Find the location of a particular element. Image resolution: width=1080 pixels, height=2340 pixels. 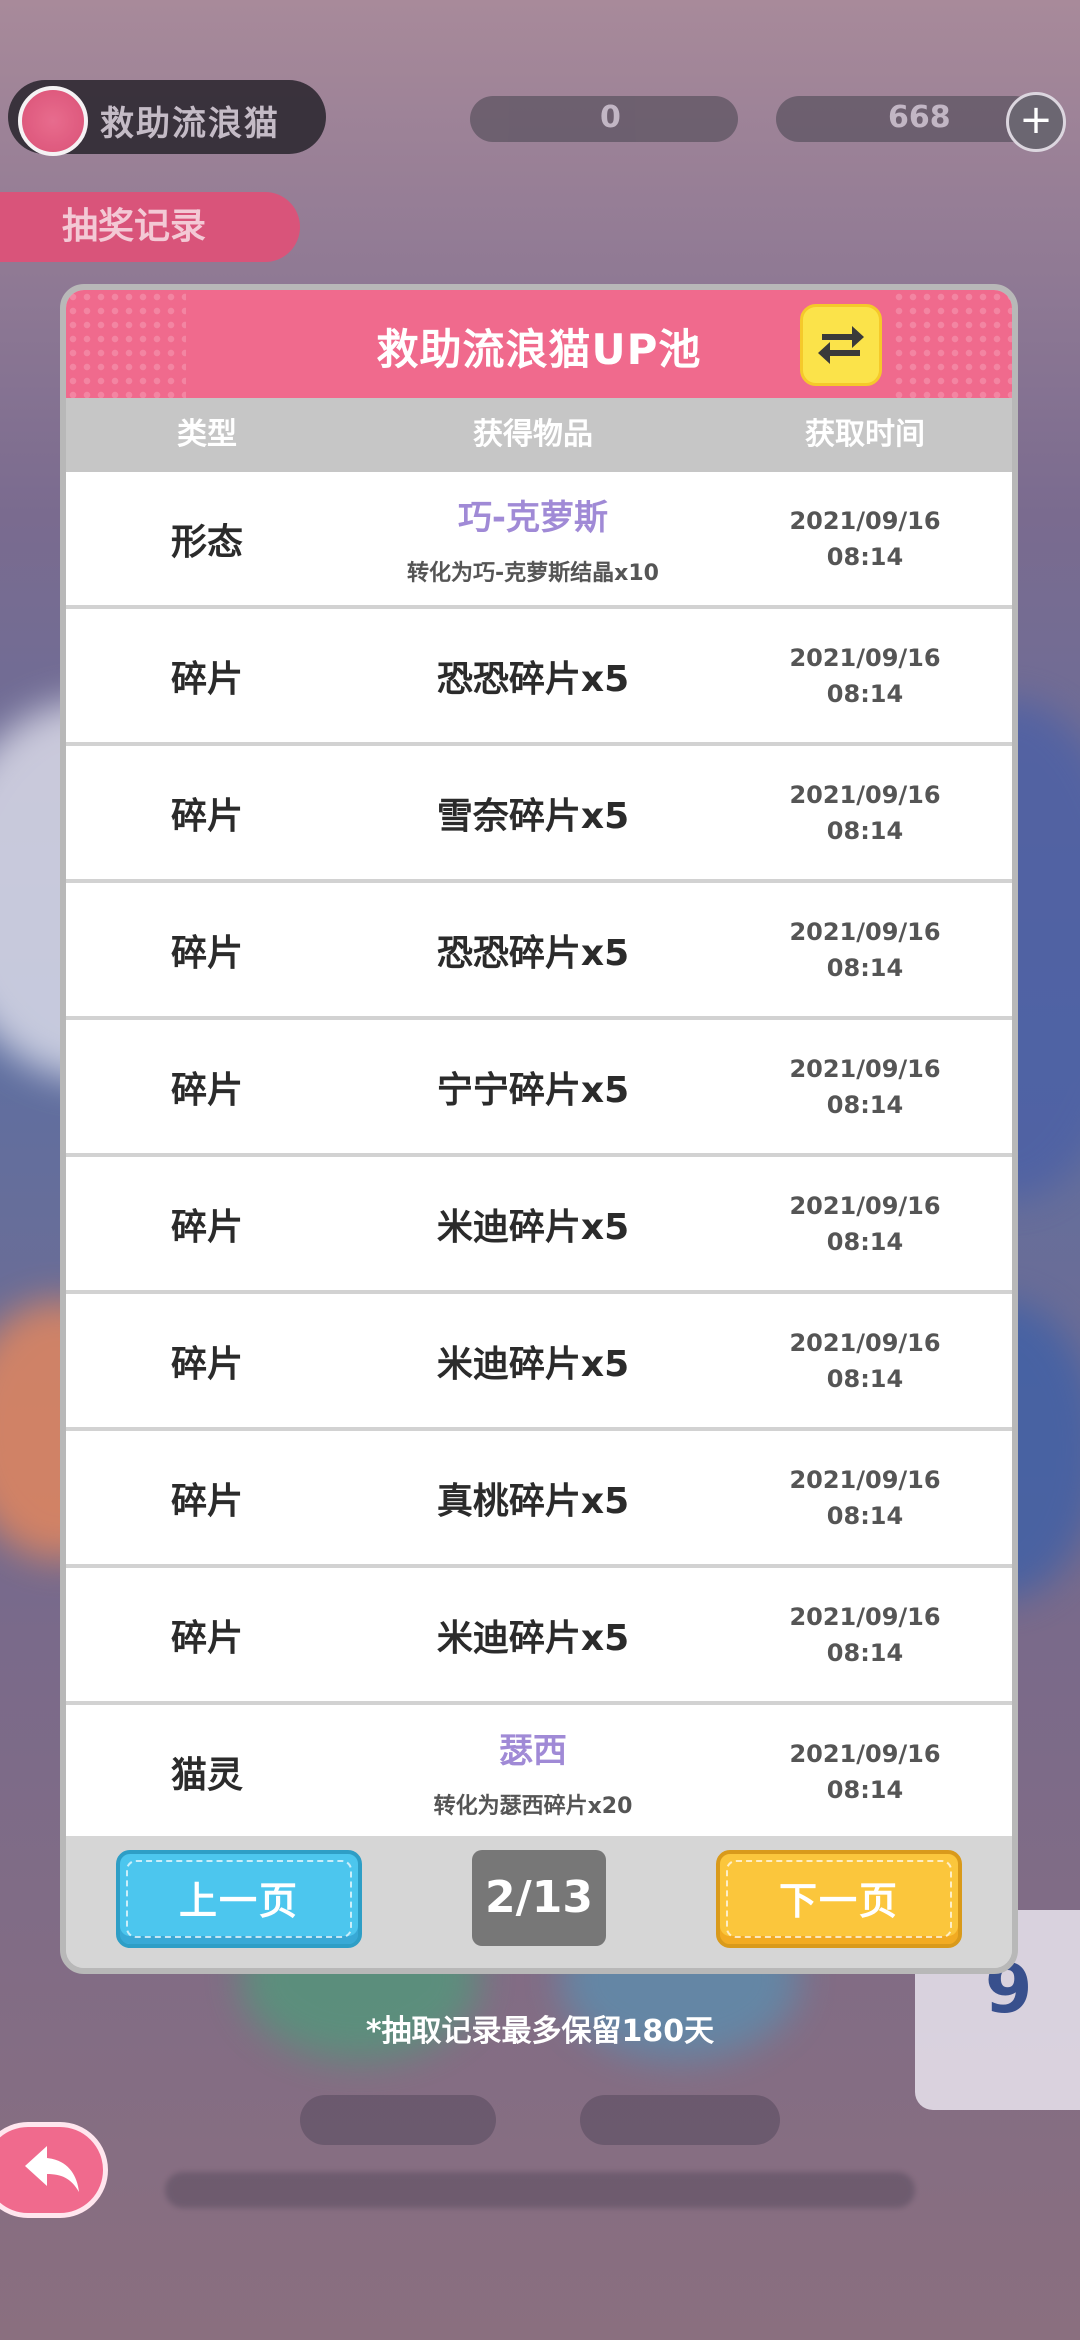

table-row: 碎片 真桃碎片x5 2021/09/16 08:14 is located at coordinates (539, 1497).